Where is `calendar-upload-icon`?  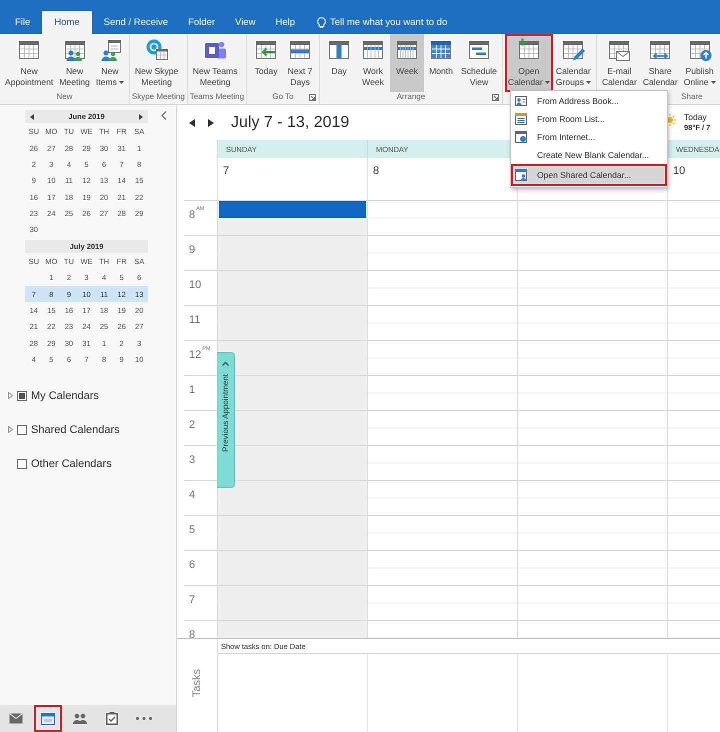
calendar-upload-icon is located at coordinates (700, 50).